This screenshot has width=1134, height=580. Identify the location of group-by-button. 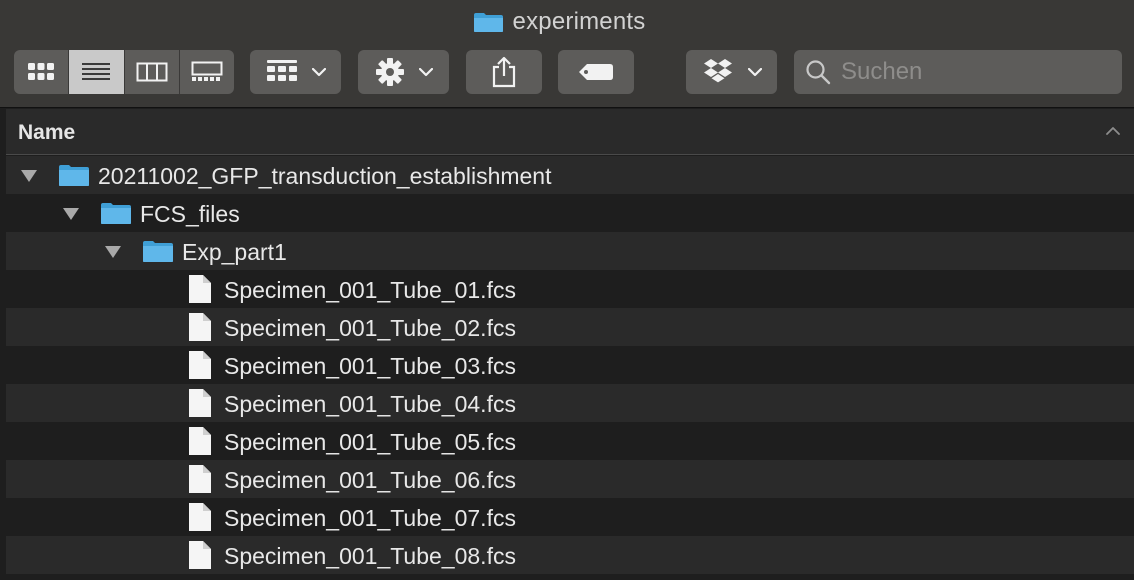
(295, 72).